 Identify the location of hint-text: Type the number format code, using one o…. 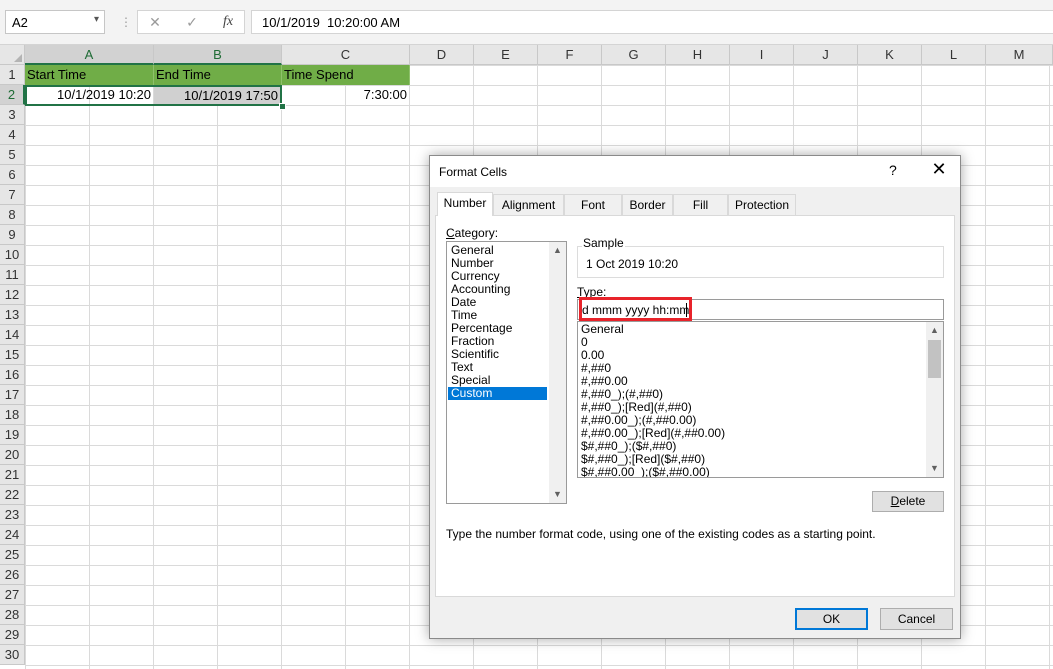
(661, 534).